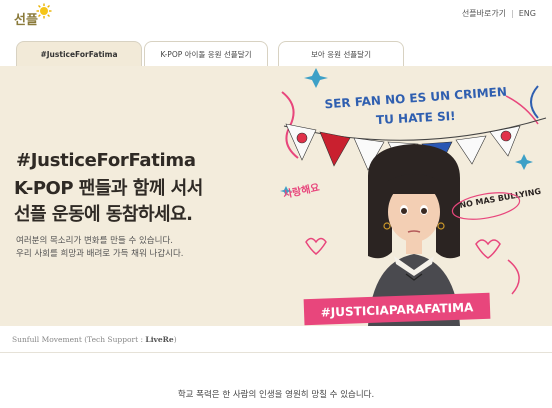  I want to click on banner-hashtag: #JusticeForFatima, so click(106, 160).